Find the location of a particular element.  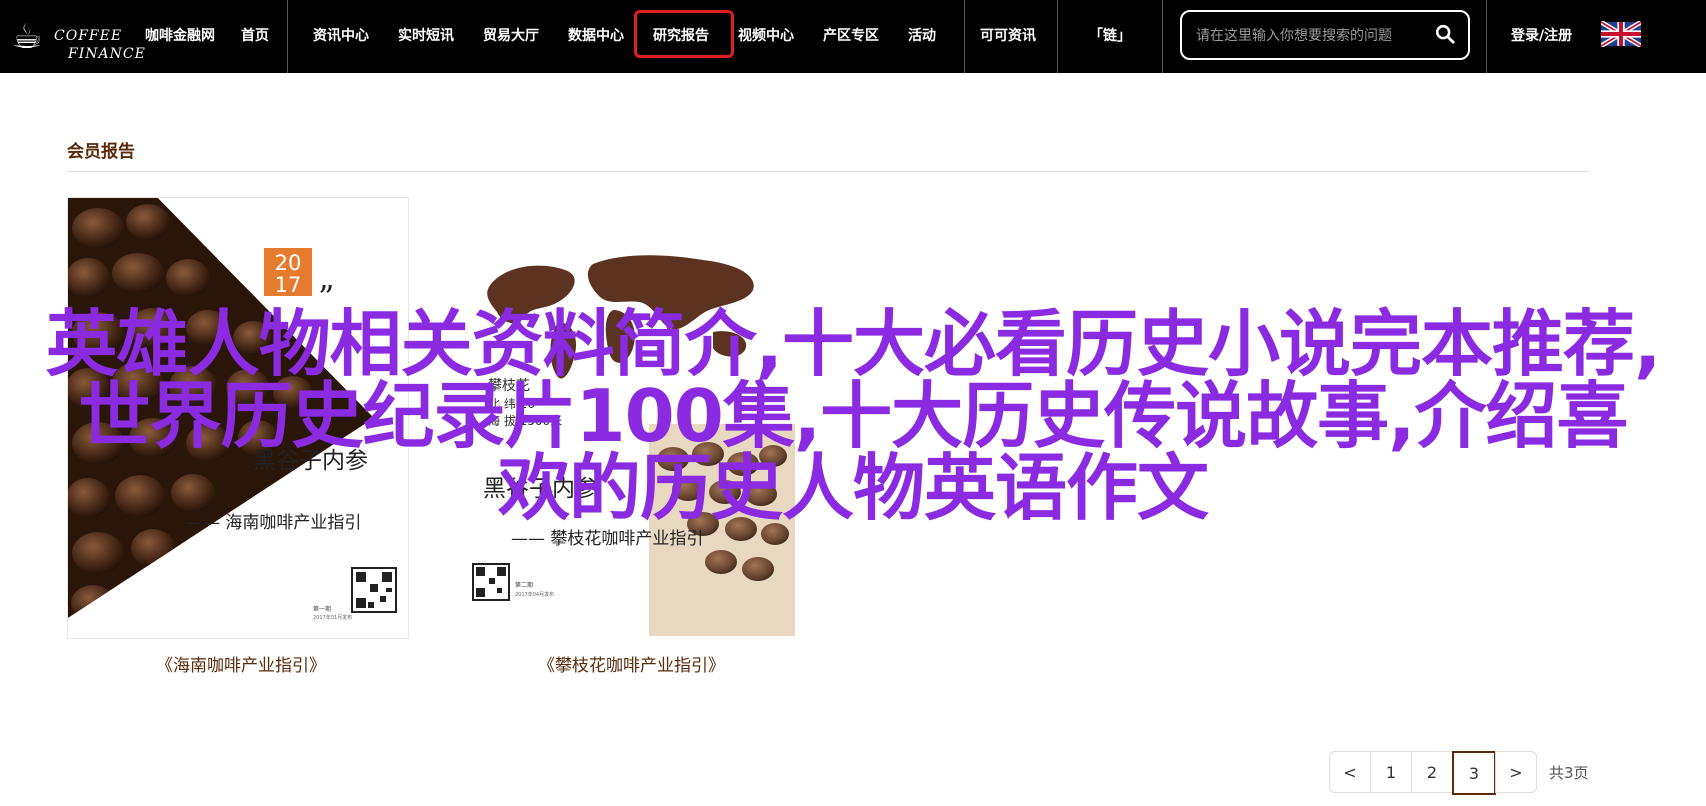

cover-subtitle: —— 攀枝花咖啡产业指引 is located at coordinates (607, 539).